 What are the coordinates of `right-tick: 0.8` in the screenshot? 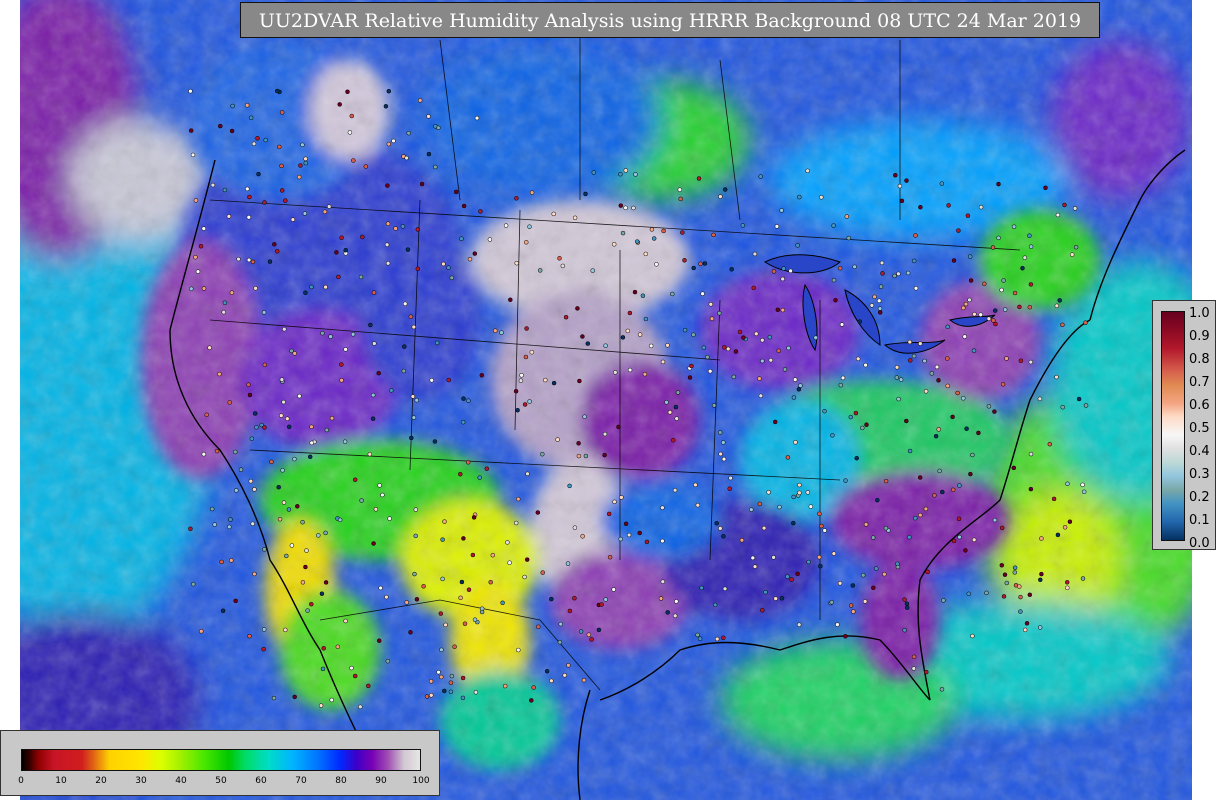 It's located at (1199, 359).